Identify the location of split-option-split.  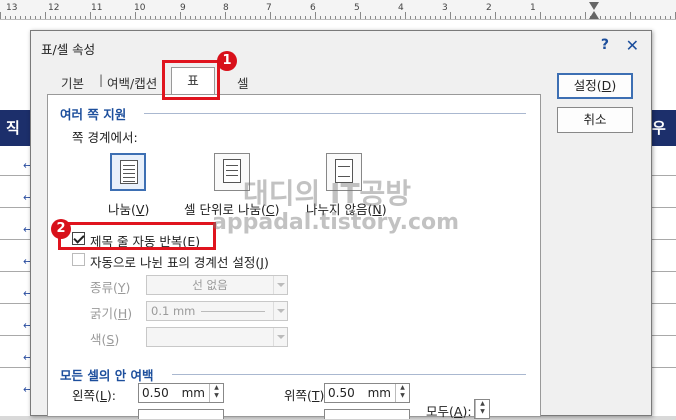
(128, 172).